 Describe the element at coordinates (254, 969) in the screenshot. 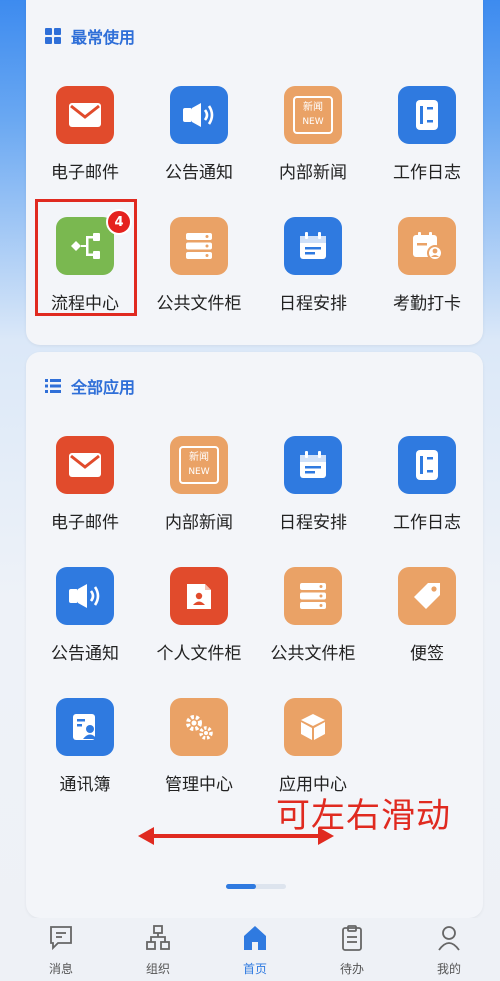

I see `tab-label: 首页` at that location.